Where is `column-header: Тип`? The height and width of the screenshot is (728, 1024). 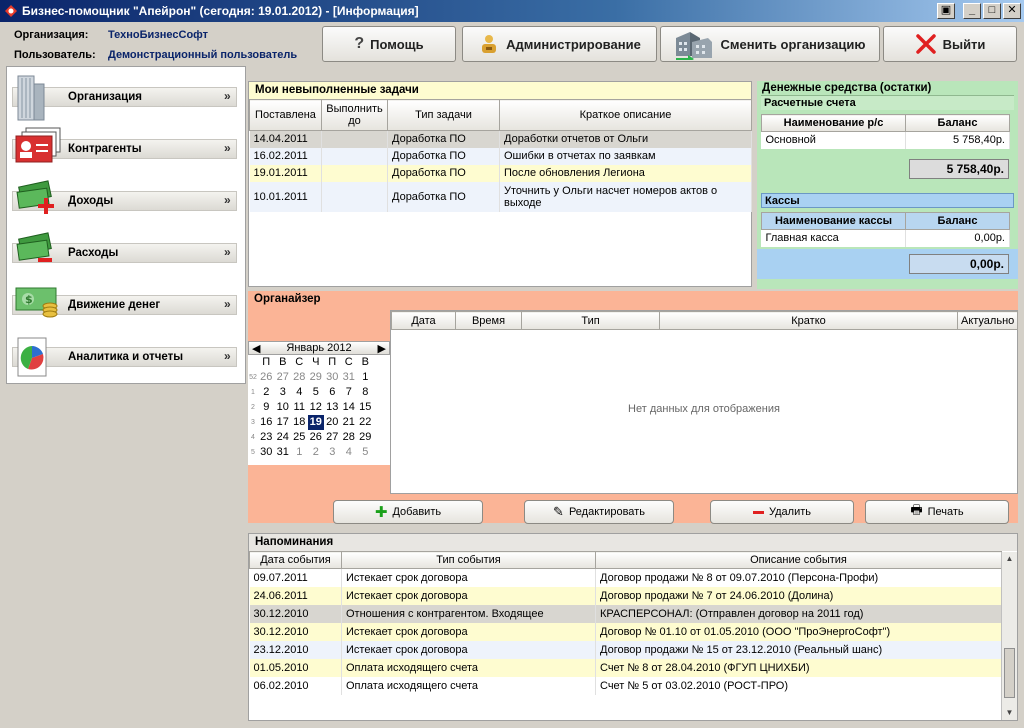
column-header: Тип is located at coordinates (590, 320).